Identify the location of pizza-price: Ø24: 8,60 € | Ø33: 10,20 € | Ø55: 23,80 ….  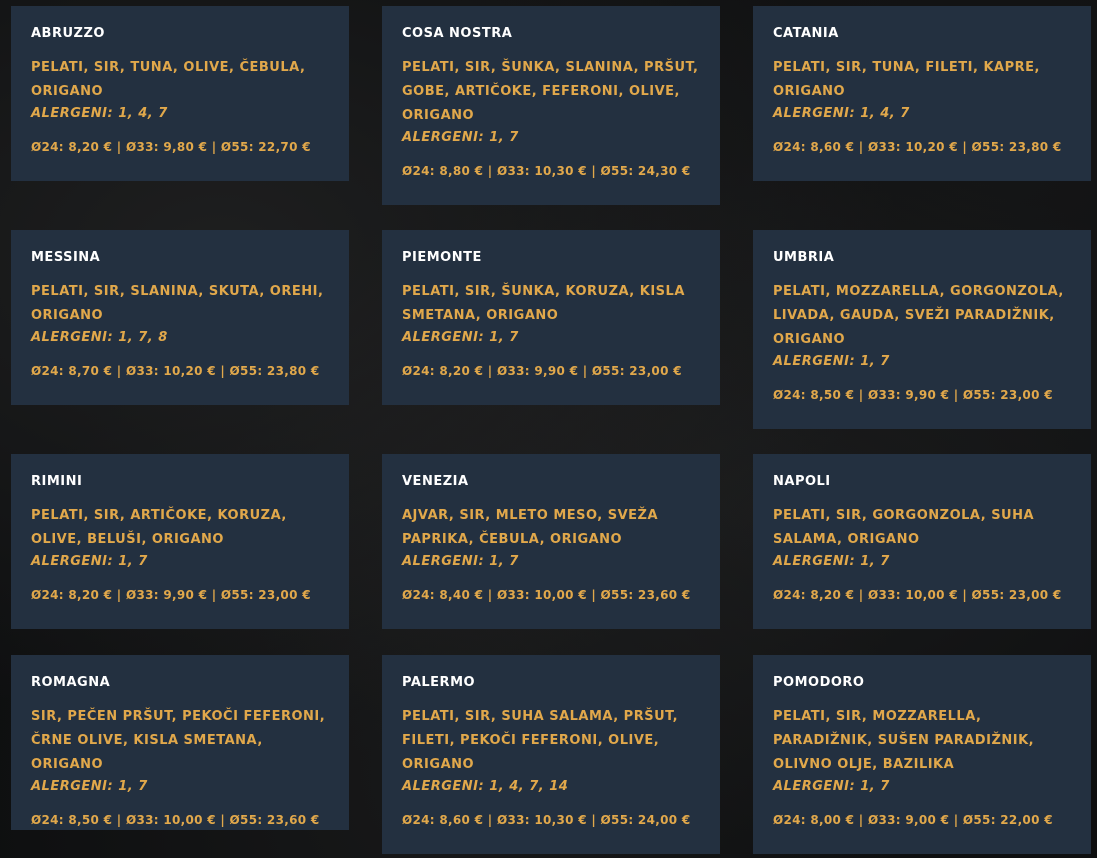
(917, 147).